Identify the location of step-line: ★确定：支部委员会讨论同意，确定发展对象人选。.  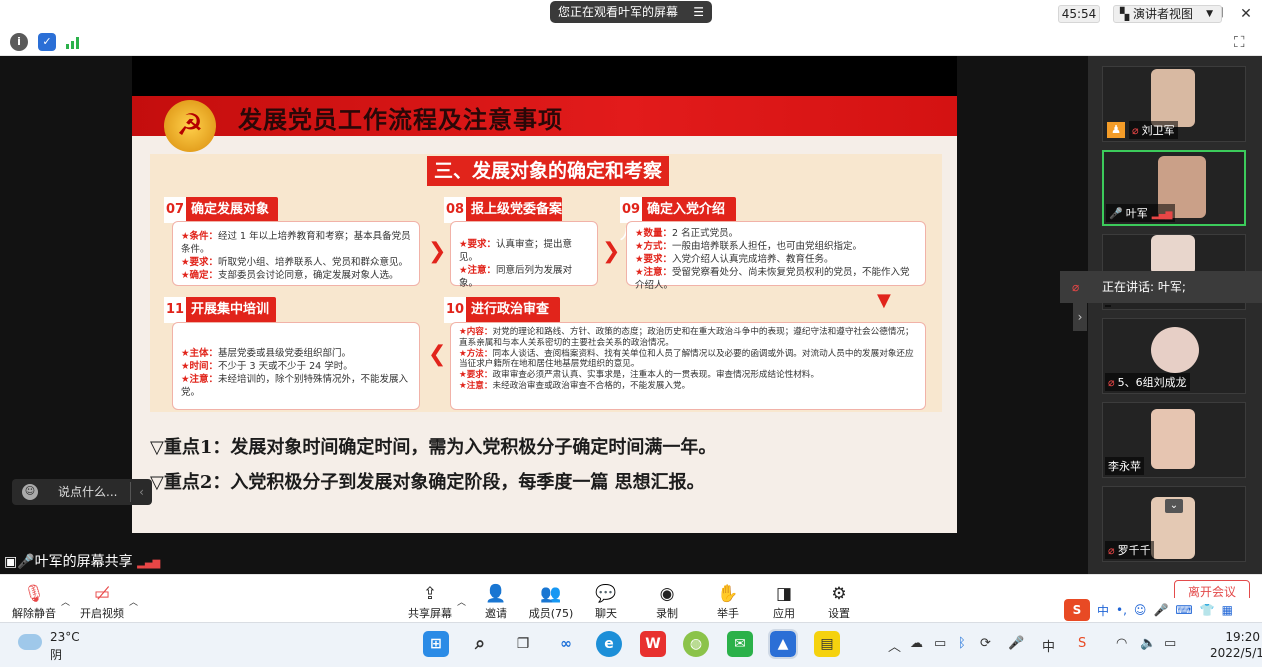
(290, 275).